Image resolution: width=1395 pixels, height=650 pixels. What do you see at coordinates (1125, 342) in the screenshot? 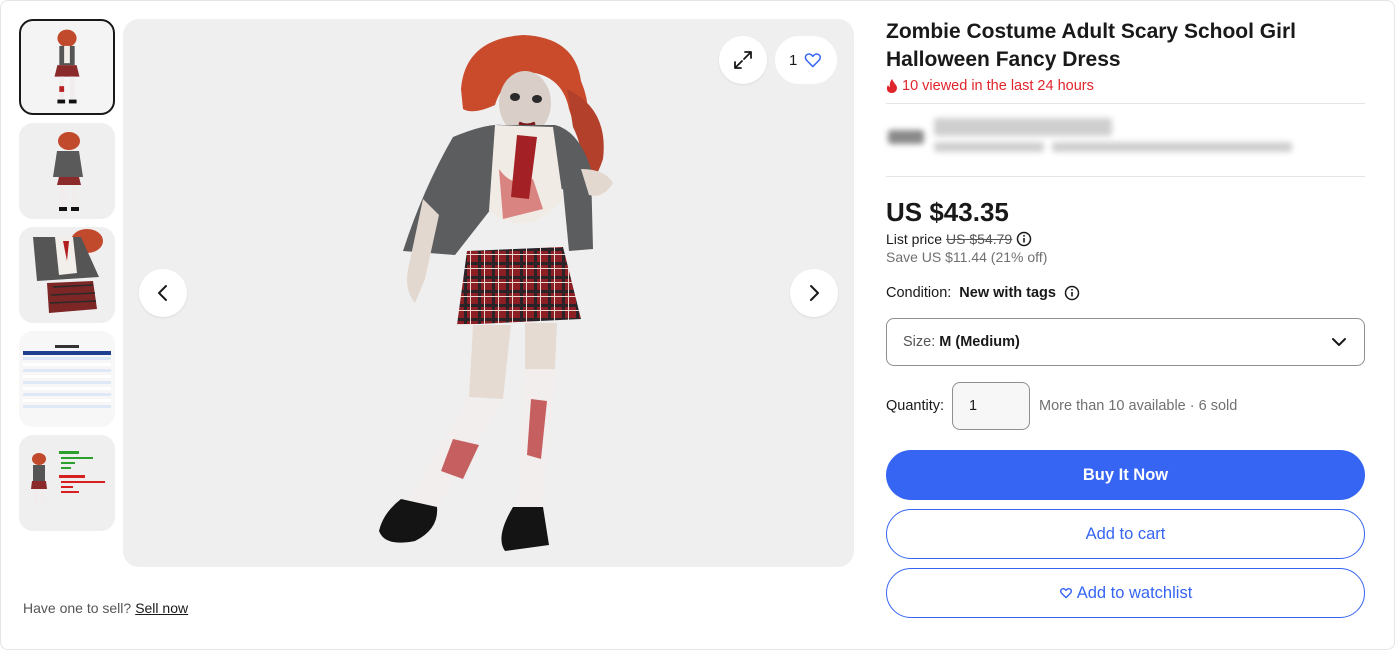
I see `size-select: Size: M (Medium)` at bounding box center [1125, 342].